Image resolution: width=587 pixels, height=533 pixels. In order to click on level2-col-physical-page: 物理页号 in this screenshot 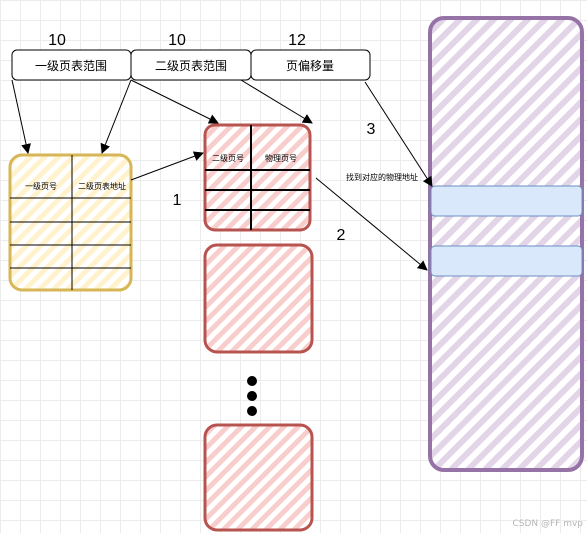, I will do `click(281, 158)`.